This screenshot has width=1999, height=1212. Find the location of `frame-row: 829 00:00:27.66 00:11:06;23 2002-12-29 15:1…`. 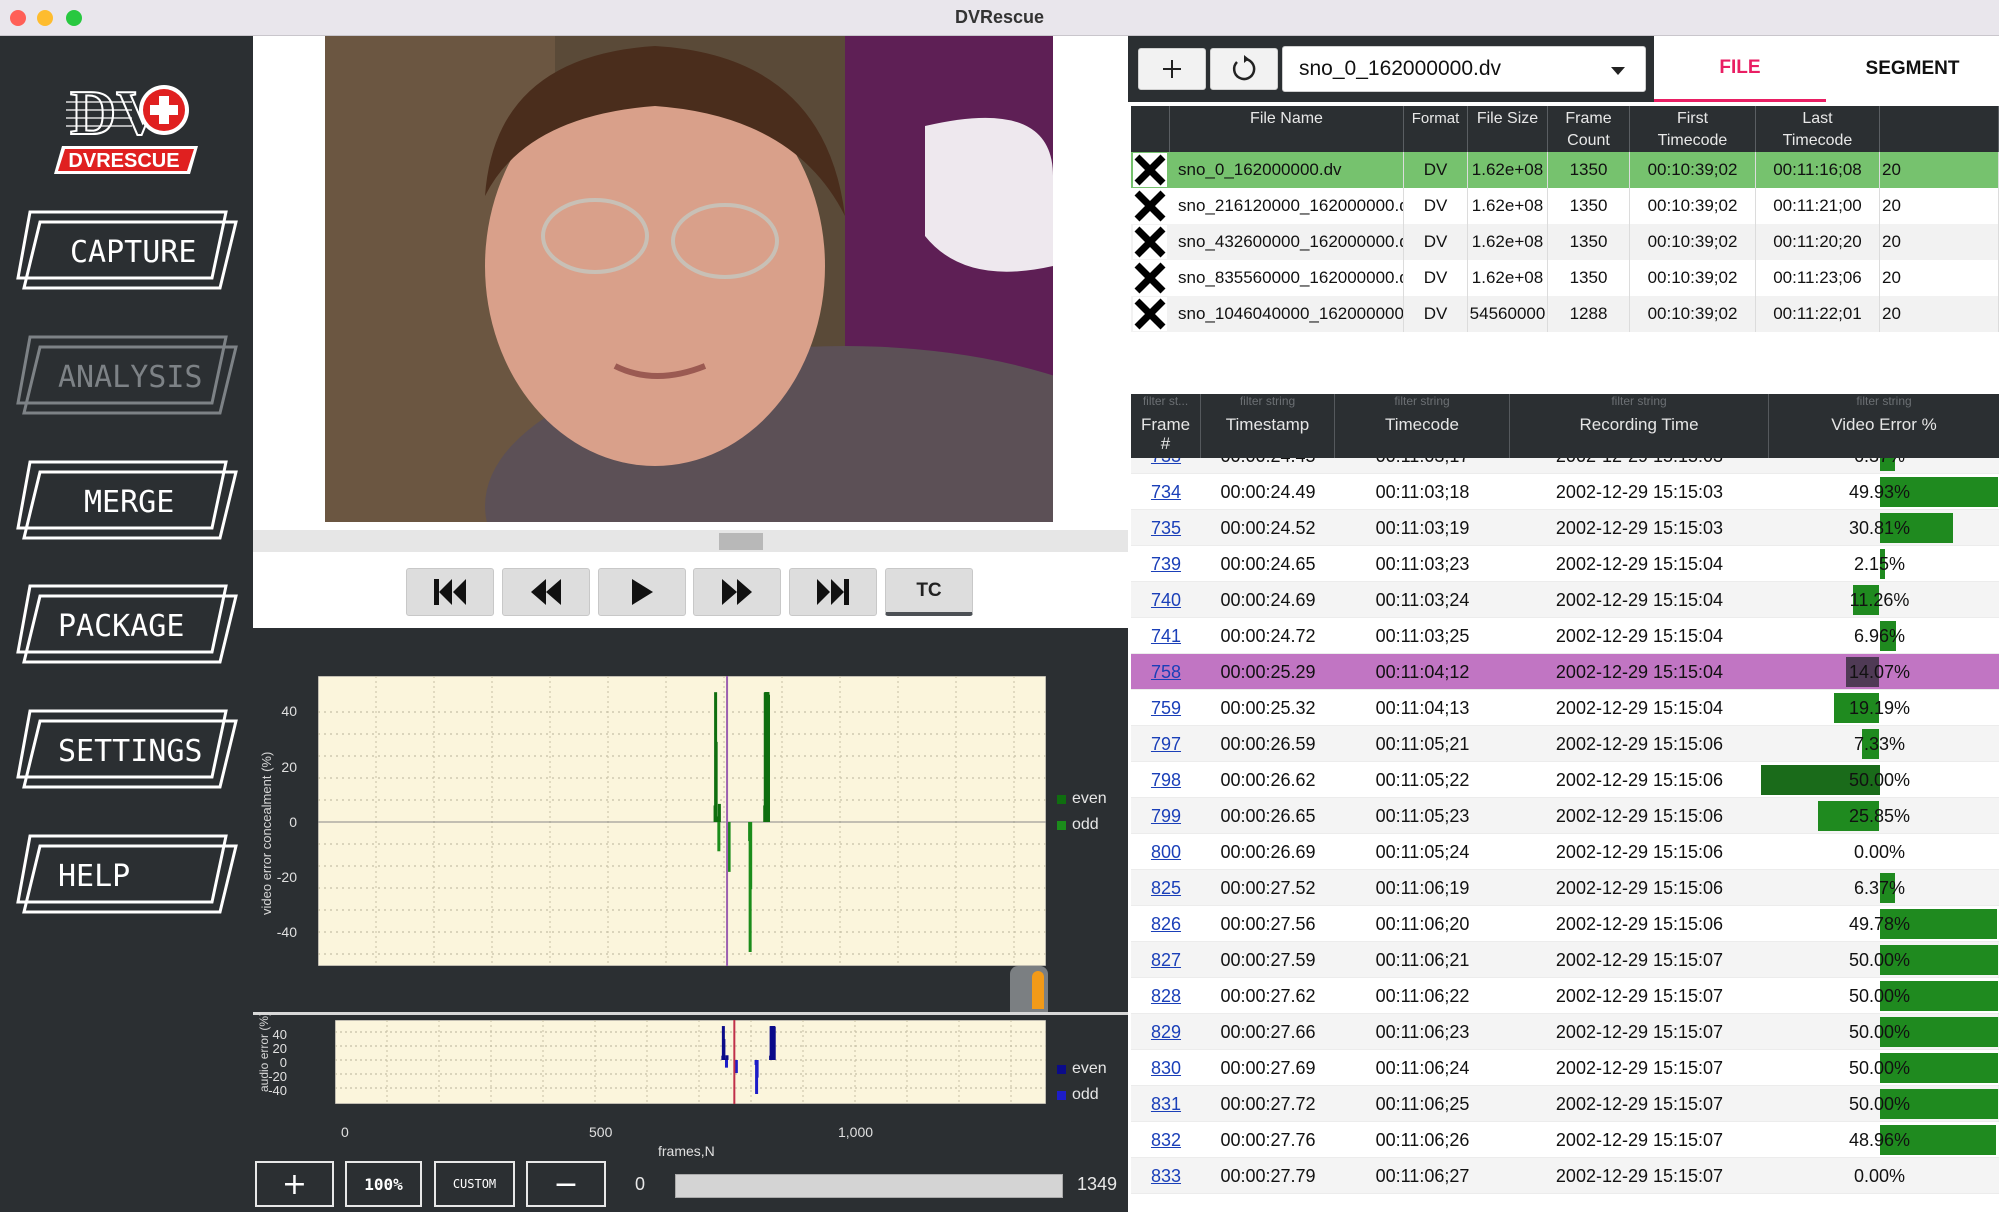

frame-row: 829 00:00:27.66 00:11:06;23 2002-12-29 15:1… is located at coordinates (1565, 1032).